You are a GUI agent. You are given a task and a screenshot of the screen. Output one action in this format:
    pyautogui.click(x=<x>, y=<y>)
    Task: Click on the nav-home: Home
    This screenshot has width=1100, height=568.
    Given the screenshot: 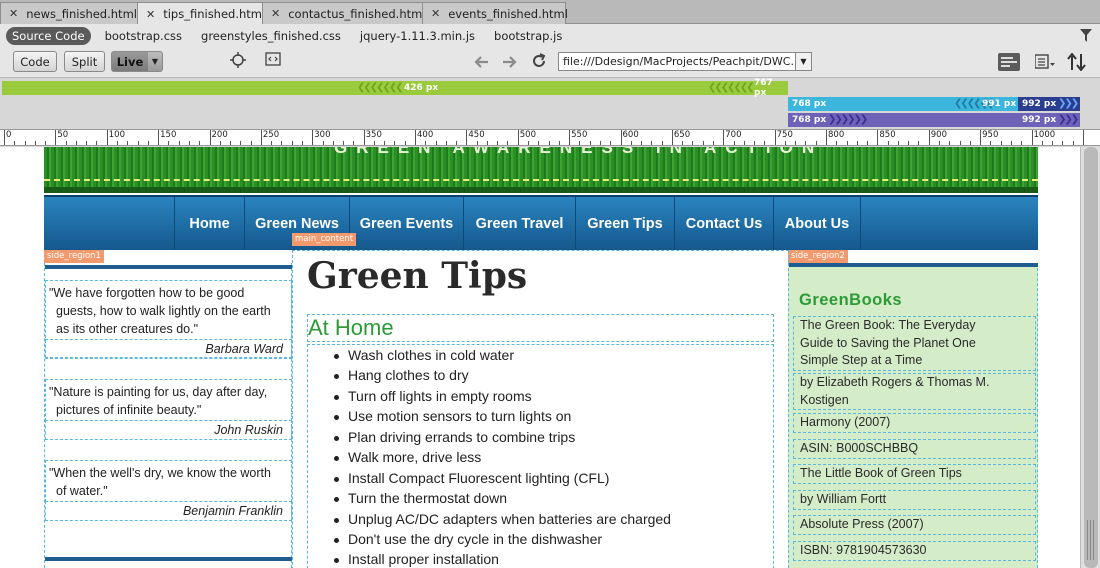 What is the action you would take?
    pyautogui.click(x=209, y=223)
    